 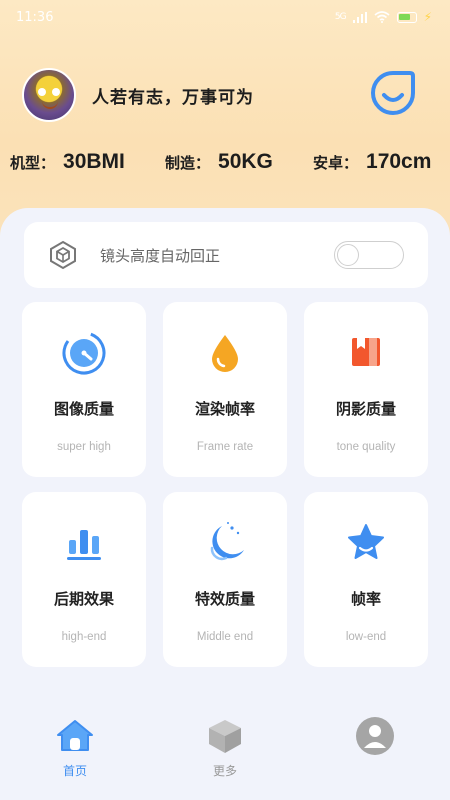 What do you see at coordinates (225, 736) in the screenshot?
I see `cube-icon` at bounding box center [225, 736].